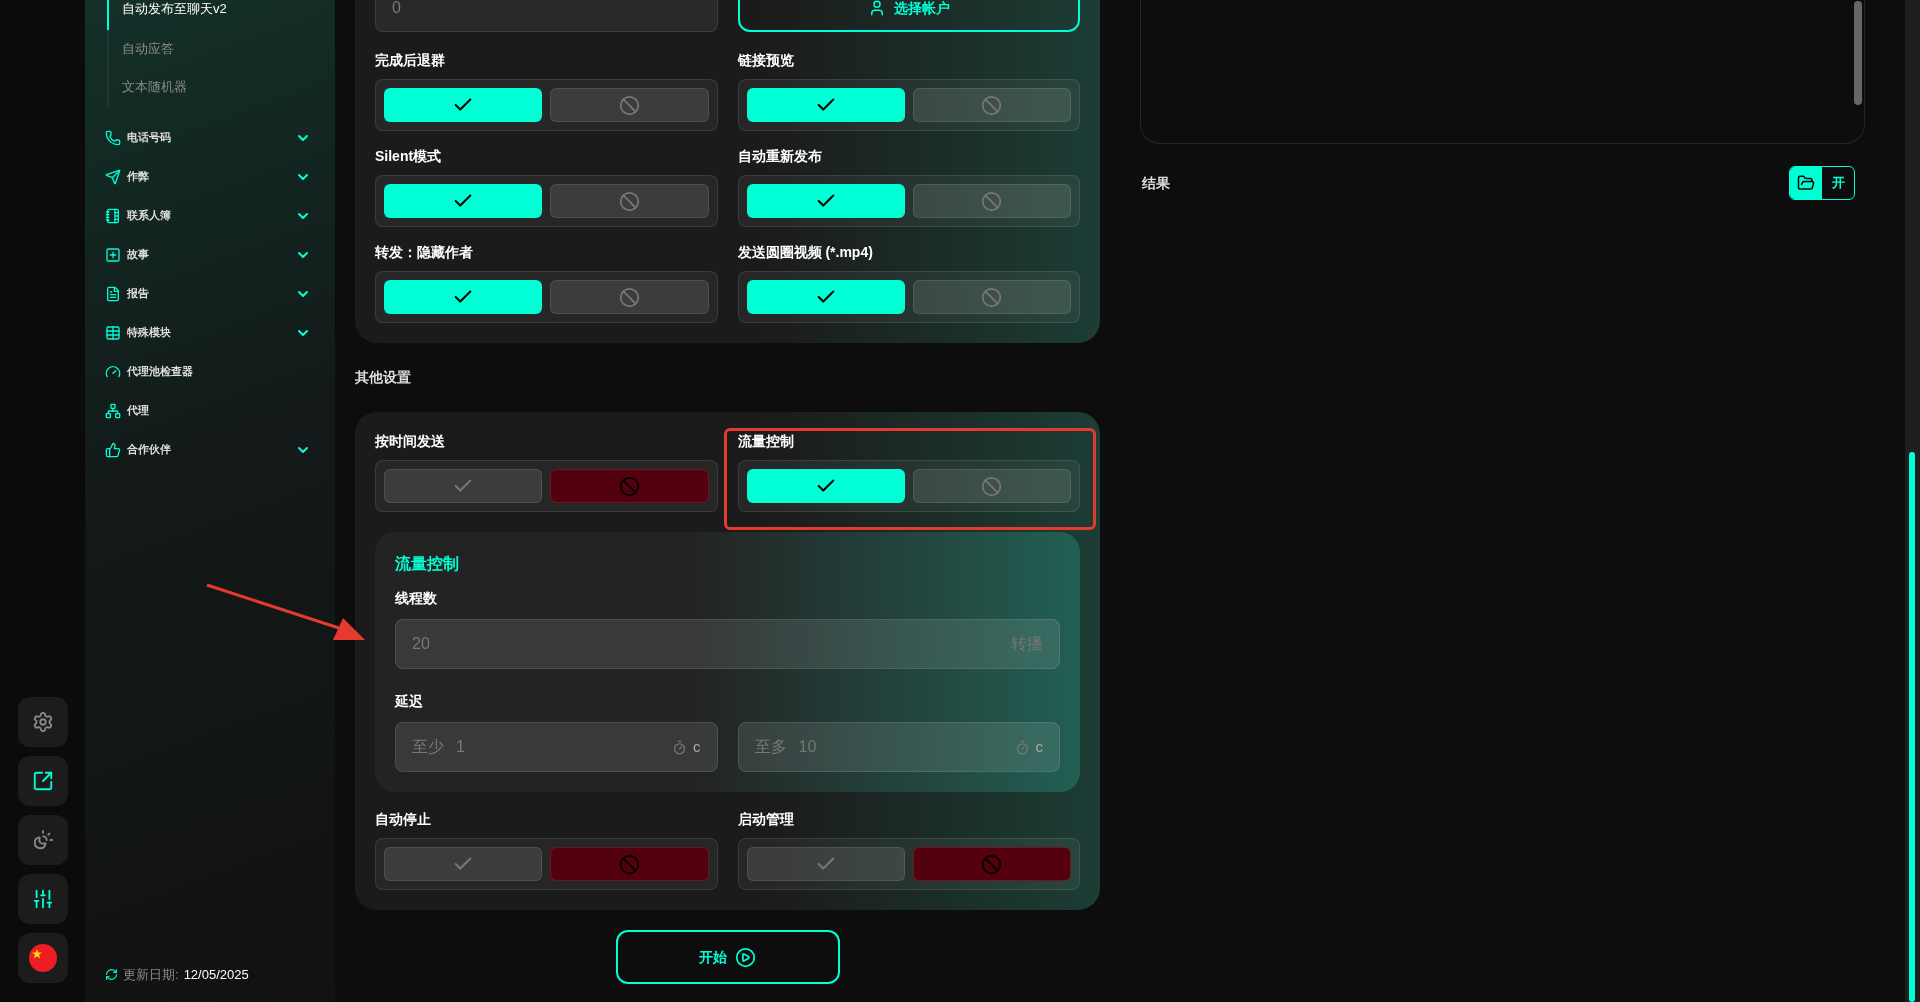 The image size is (1920, 1002). Describe the element at coordinates (546, 16) in the screenshot. I see `number-field: 0` at that location.